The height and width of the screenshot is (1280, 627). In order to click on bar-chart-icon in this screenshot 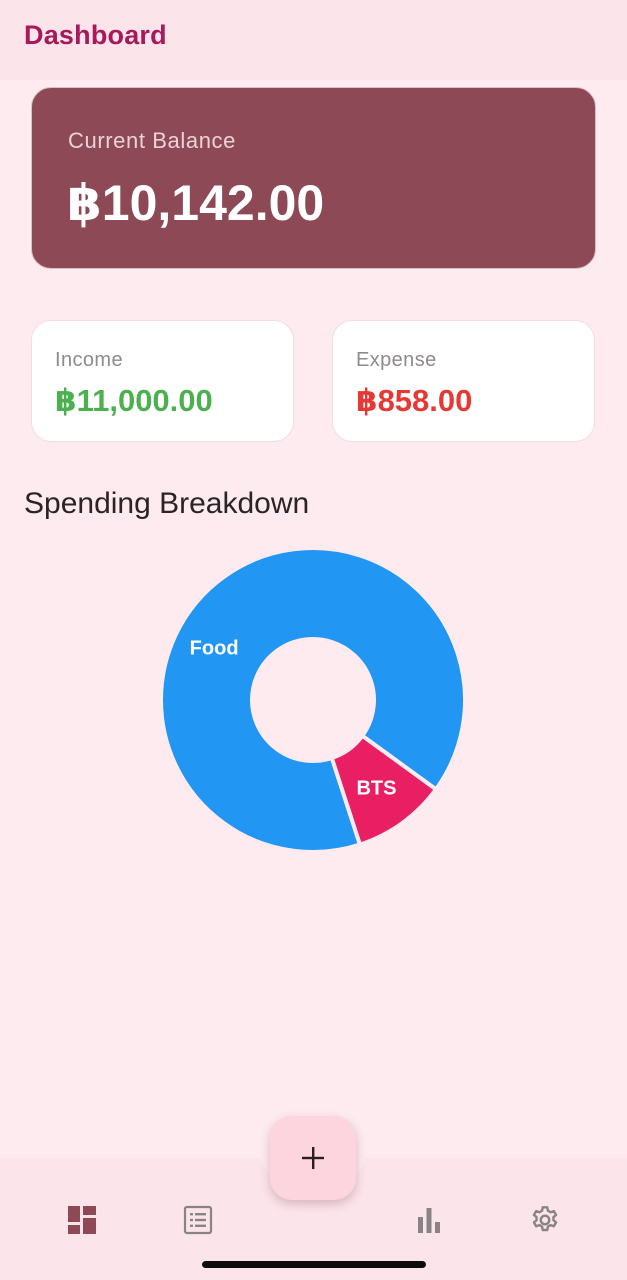, I will do `click(429, 1220)`.